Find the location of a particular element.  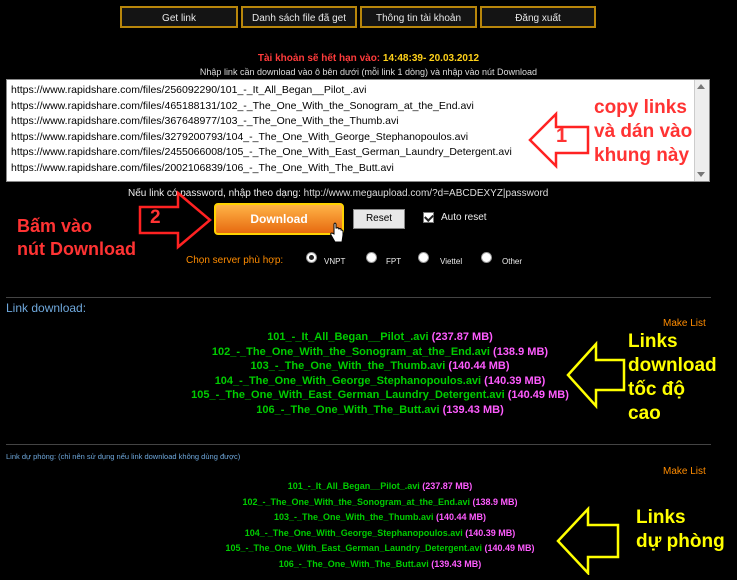

scroll-down-icon is located at coordinates (701, 174).